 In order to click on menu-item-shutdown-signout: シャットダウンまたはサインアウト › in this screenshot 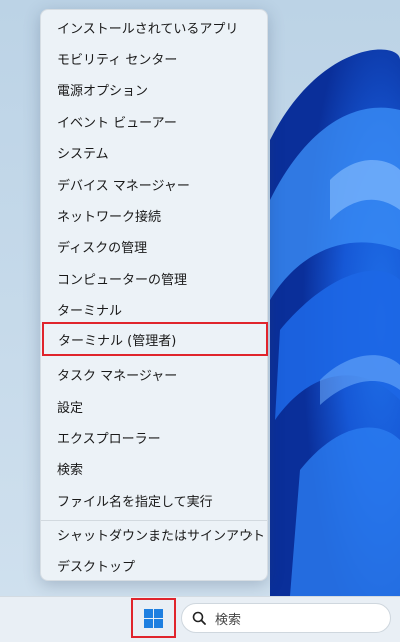, I will do `click(154, 534)`.